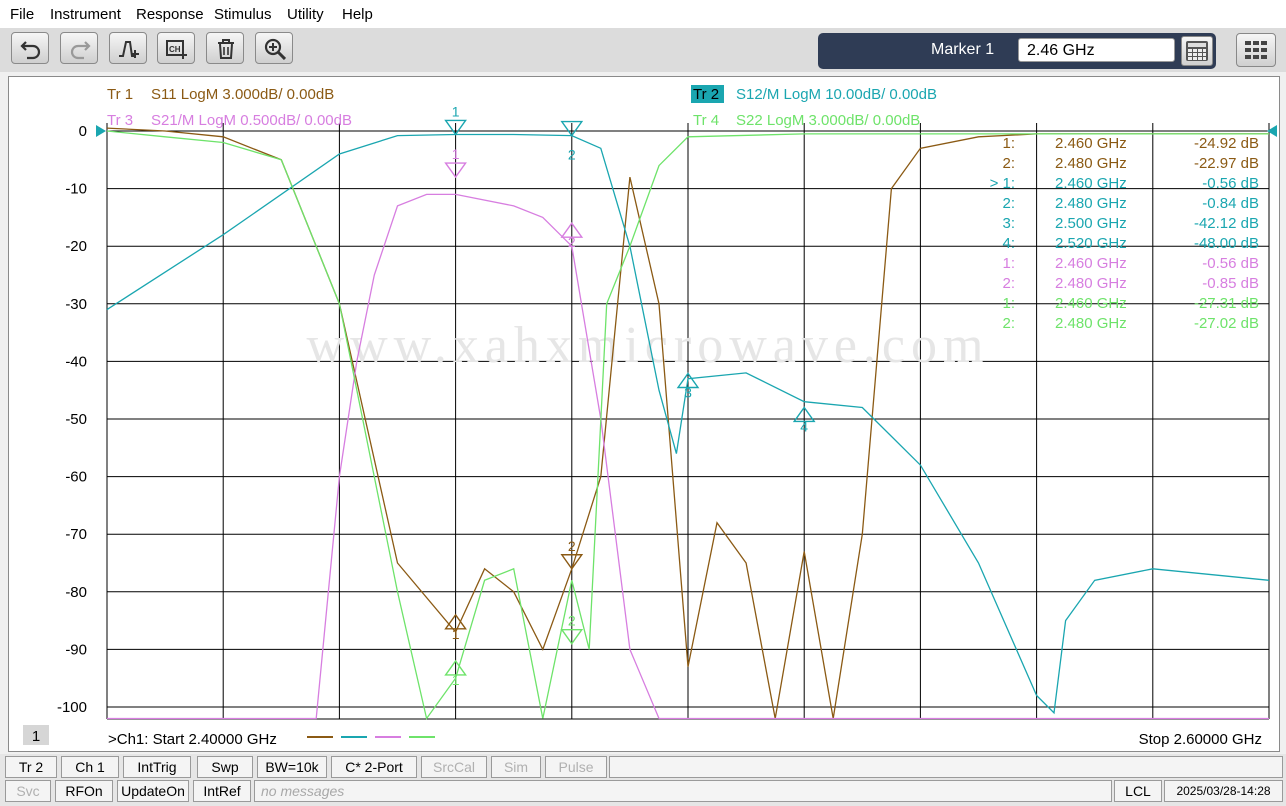 This screenshot has height=806, width=1286. I want to click on channel-badge: 1, so click(36, 736).